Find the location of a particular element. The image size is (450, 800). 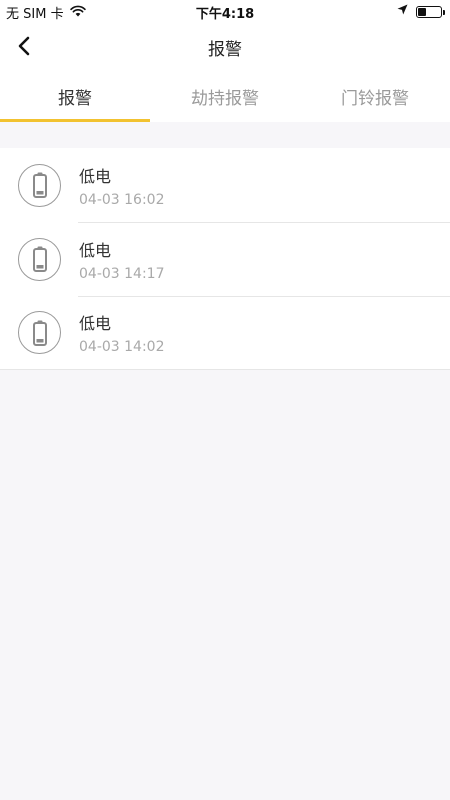

list-item: 低电 04-03 14:17 is located at coordinates (225, 259).